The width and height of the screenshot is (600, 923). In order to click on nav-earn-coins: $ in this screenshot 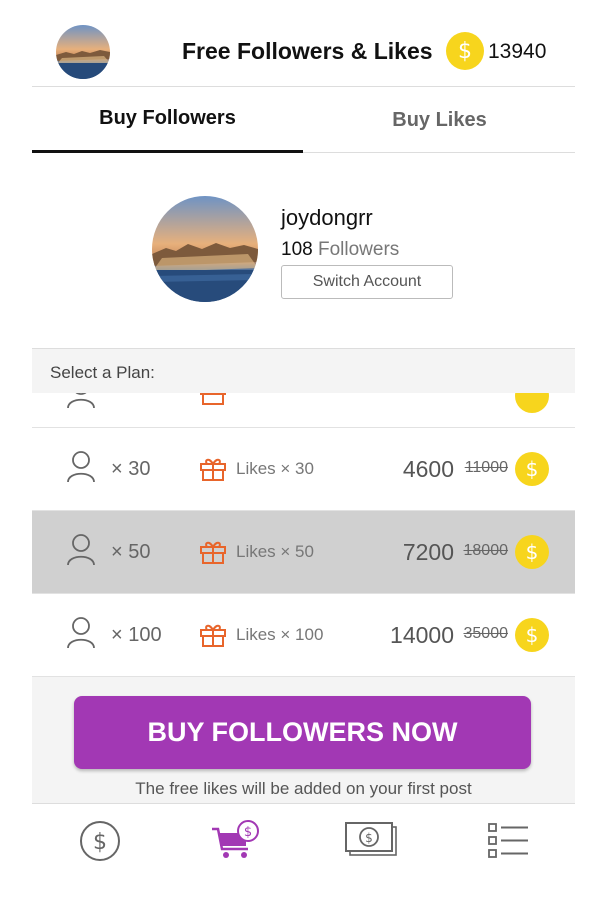, I will do `click(99, 840)`.